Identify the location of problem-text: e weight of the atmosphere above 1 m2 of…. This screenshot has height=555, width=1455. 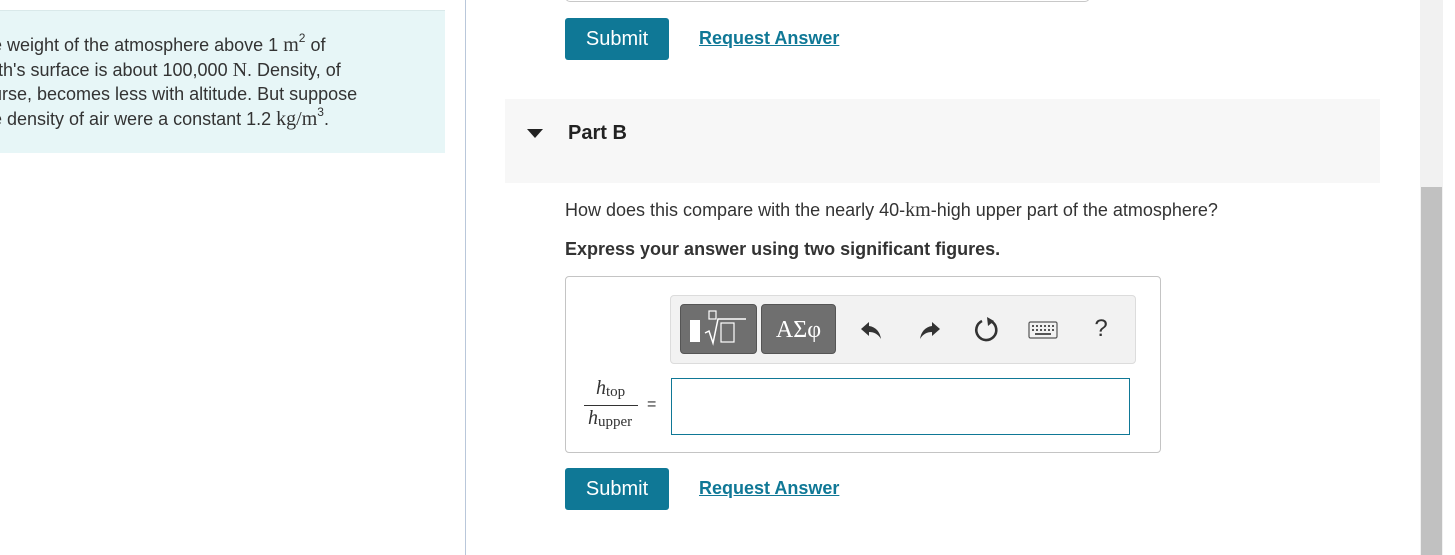
(206, 81).